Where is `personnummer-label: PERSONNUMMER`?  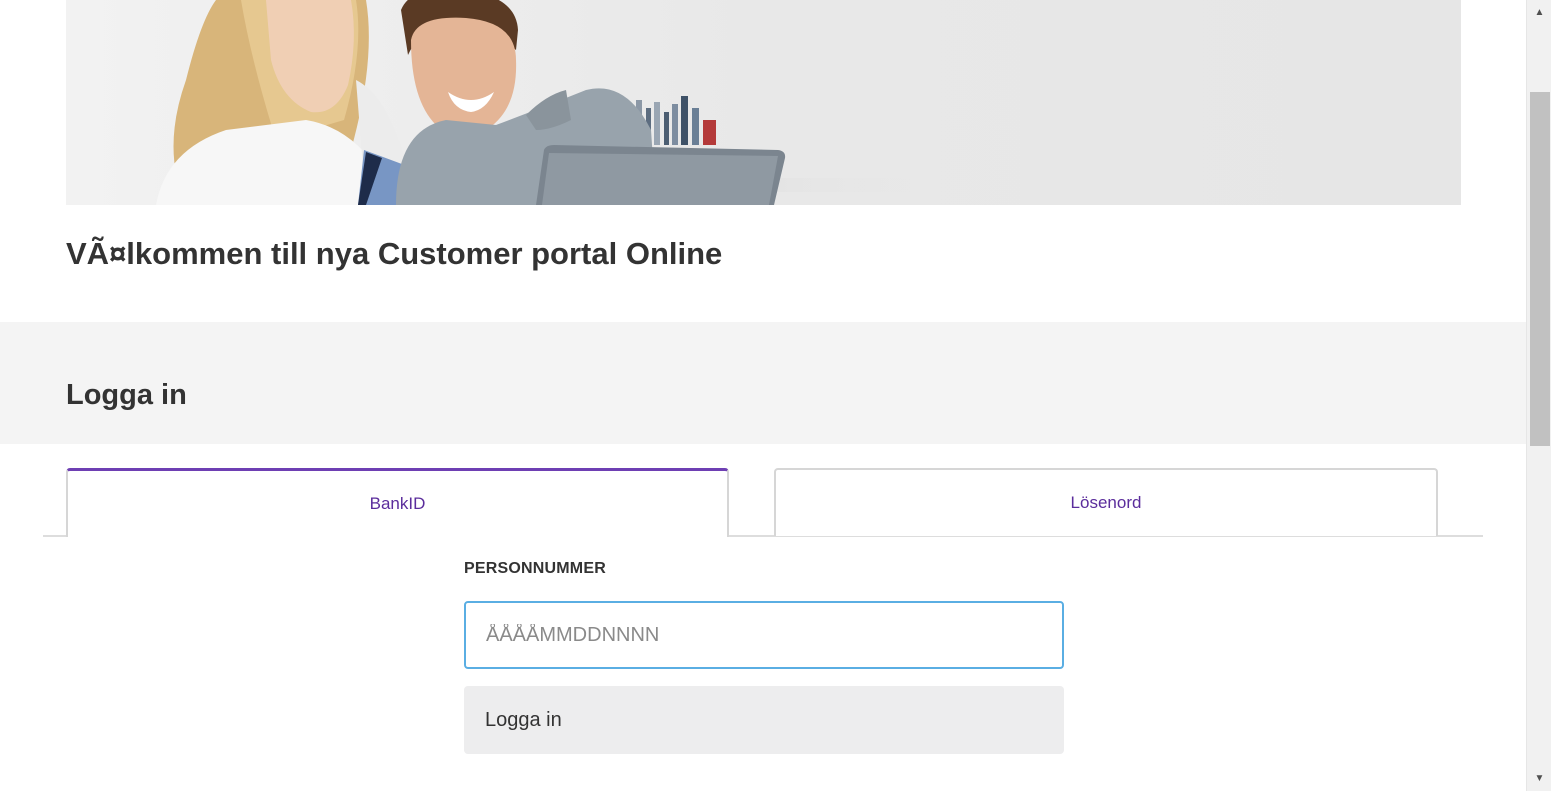
personnummer-label: PERSONNUMMER is located at coordinates (535, 568).